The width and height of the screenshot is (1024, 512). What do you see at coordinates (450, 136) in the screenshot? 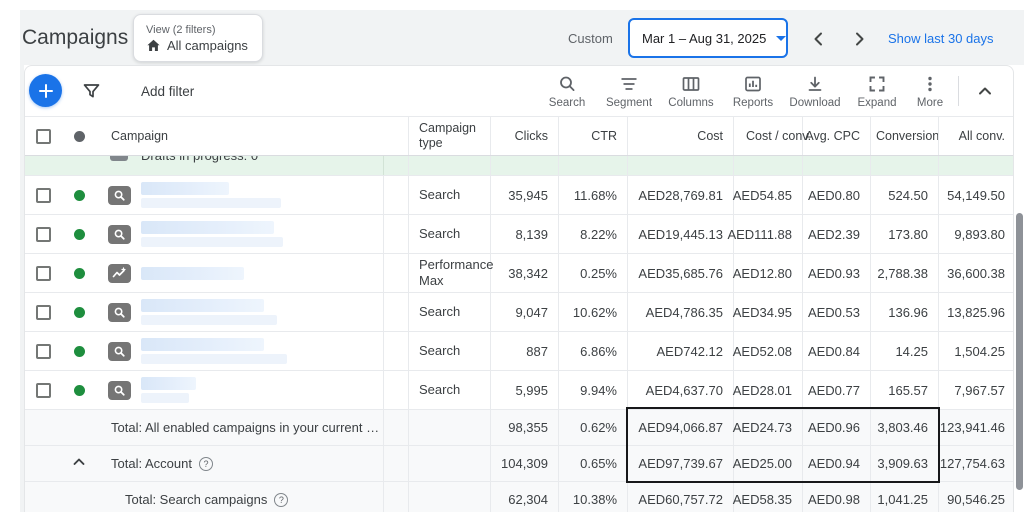
I see `column-header-campaign-type: Campaign type` at bounding box center [450, 136].